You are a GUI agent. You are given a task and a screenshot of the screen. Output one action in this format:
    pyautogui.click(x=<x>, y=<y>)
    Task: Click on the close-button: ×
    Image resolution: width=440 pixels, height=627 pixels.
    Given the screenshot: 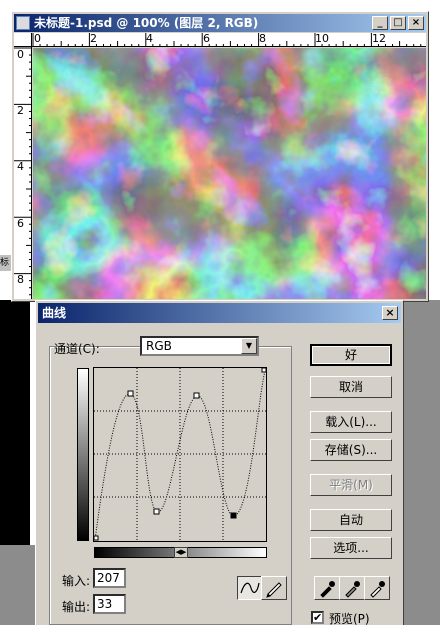 What is the action you would take?
    pyautogui.click(x=416, y=23)
    